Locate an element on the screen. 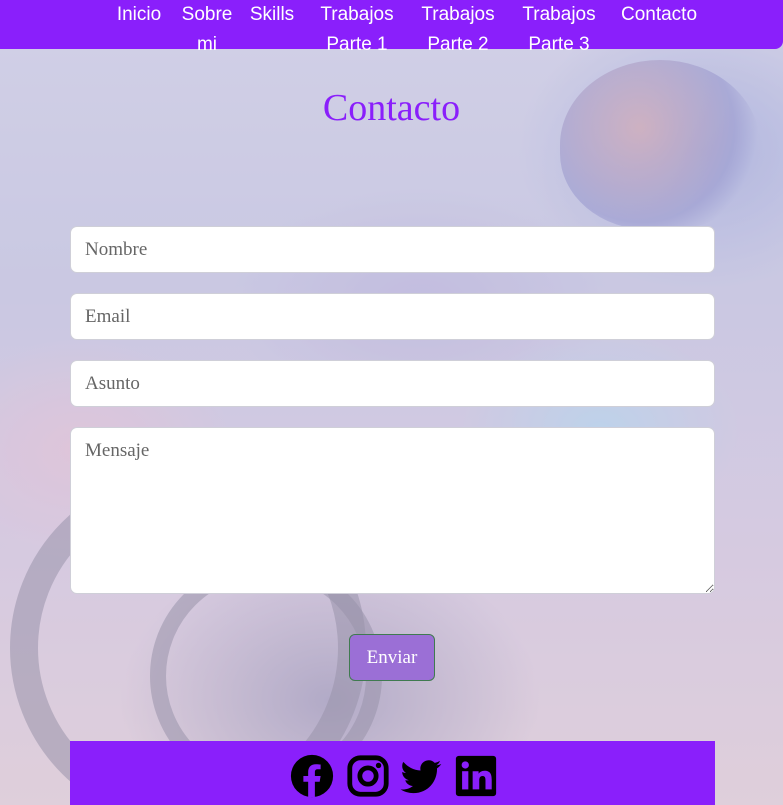 This screenshot has width=783, height=805. instagram-icon is located at coordinates (368, 776).